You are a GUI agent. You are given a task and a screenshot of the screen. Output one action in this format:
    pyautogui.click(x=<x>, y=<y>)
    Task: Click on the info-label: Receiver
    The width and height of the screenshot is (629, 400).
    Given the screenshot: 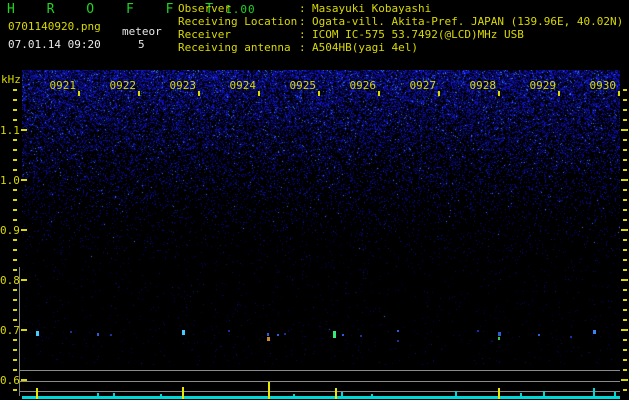 What is the action you would take?
    pyautogui.click(x=204, y=34)
    